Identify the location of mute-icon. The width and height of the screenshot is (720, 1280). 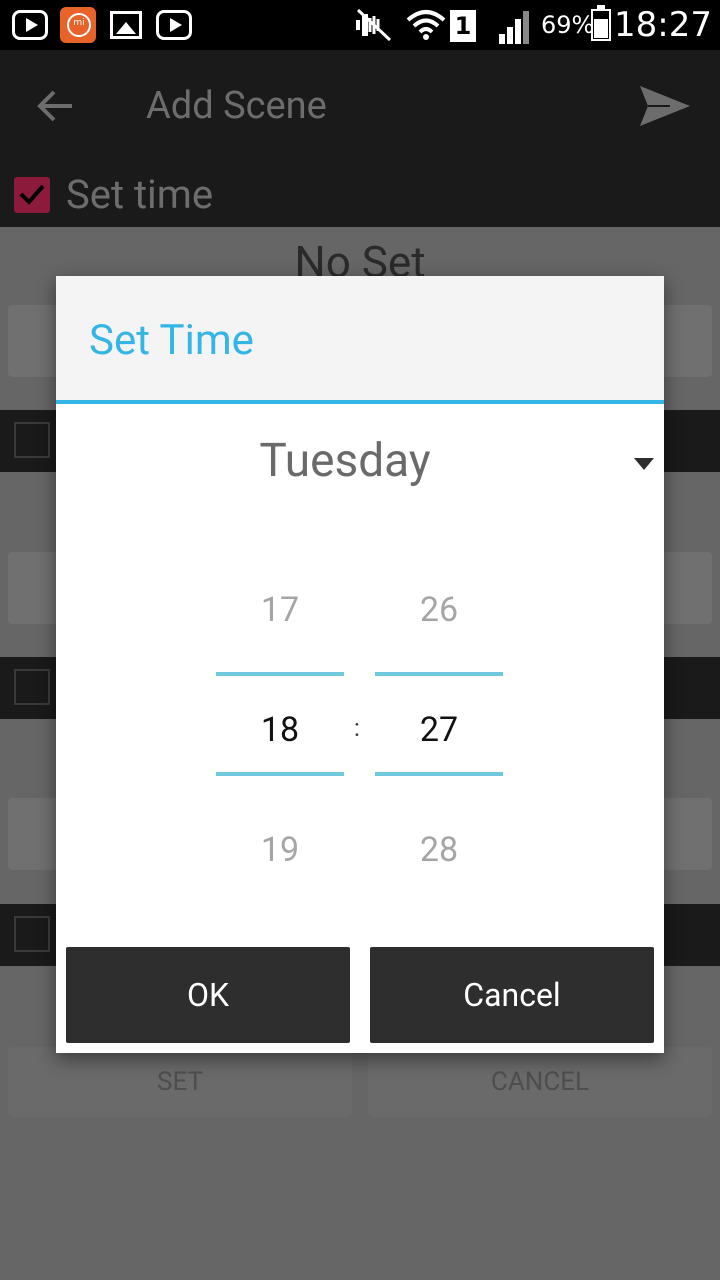
(374, 25).